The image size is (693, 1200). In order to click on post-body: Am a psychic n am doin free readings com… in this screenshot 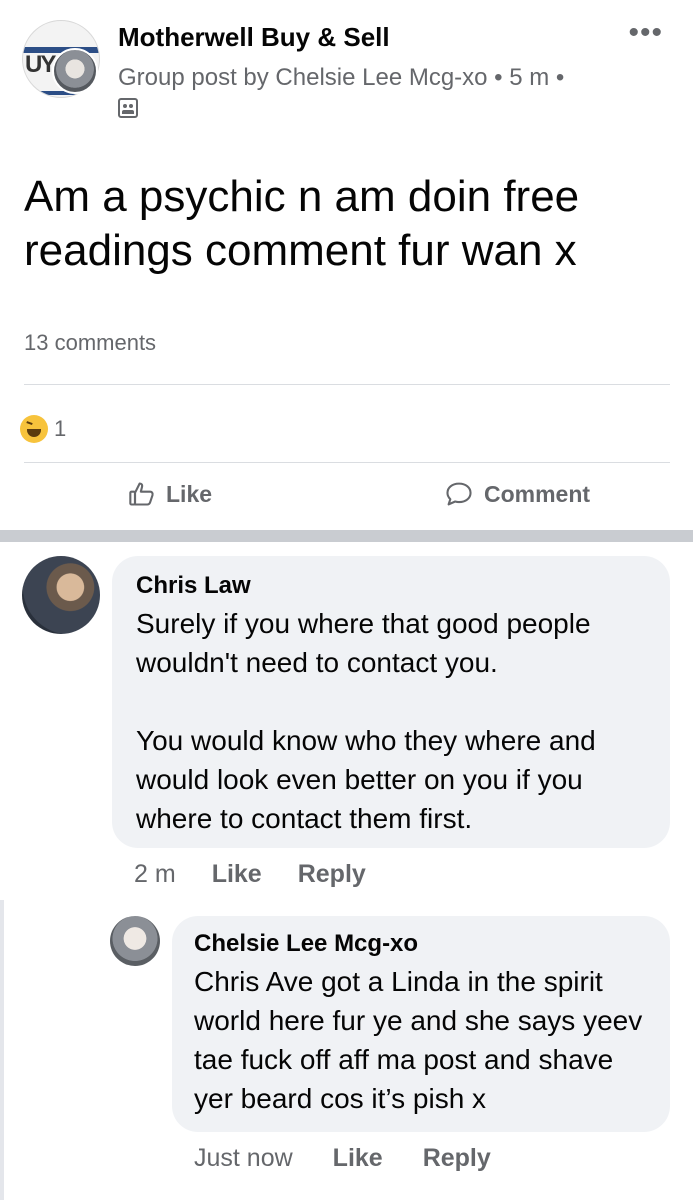, I will do `click(302, 223)`.